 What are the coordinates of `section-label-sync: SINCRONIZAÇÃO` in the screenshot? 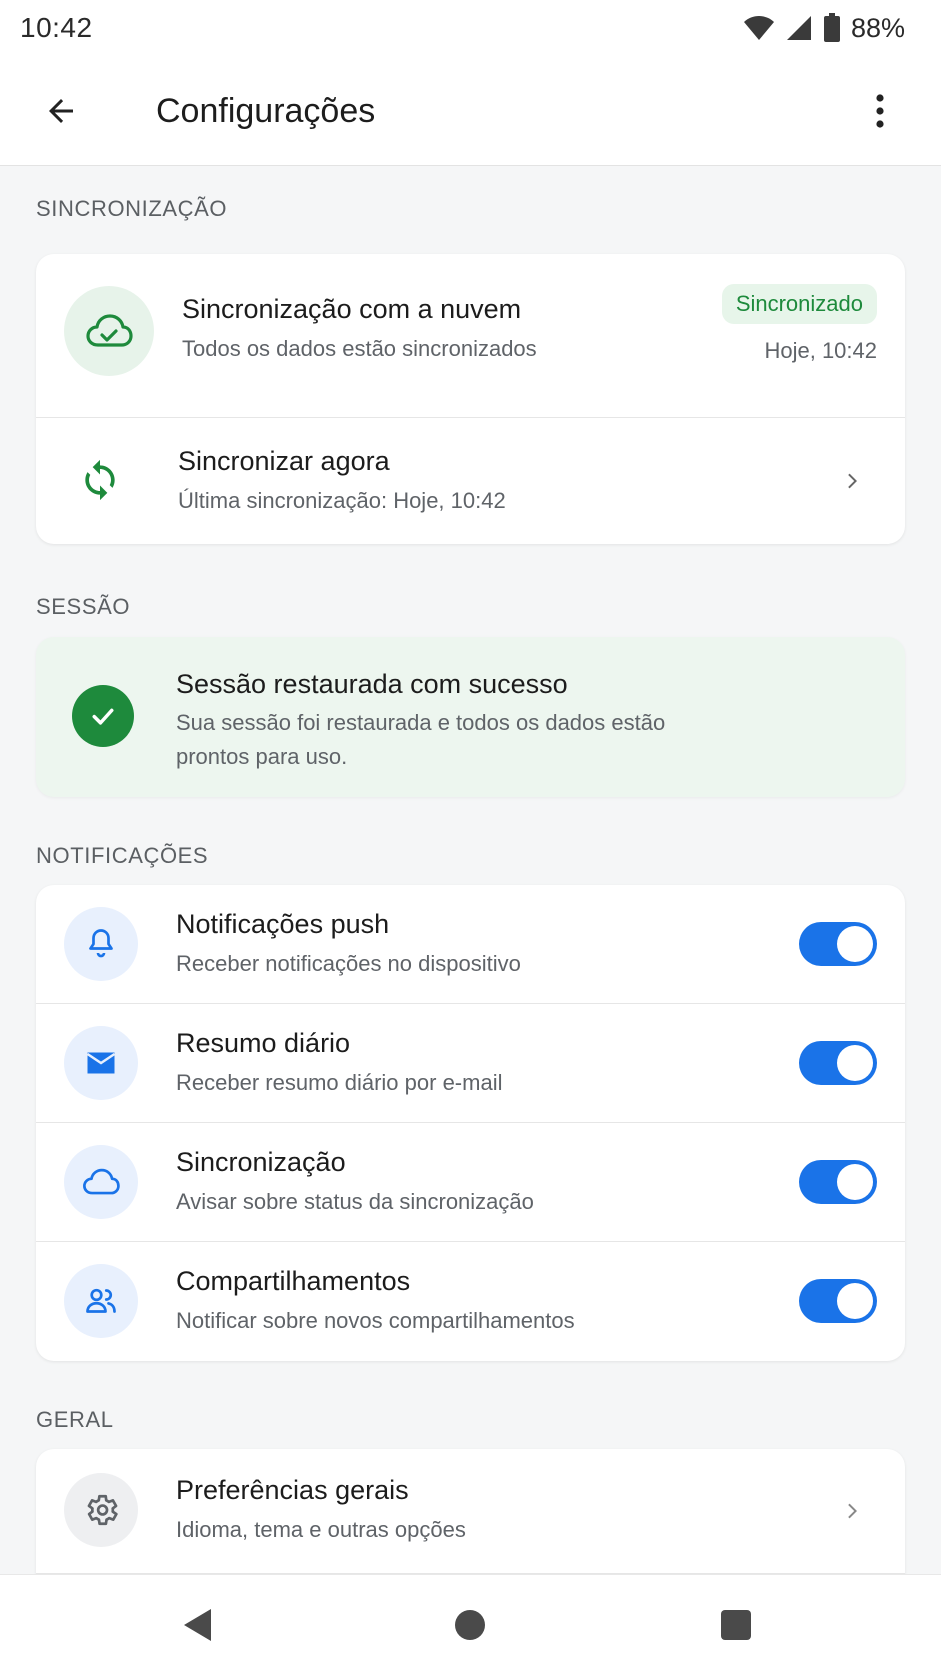 It's located at (132, 208).